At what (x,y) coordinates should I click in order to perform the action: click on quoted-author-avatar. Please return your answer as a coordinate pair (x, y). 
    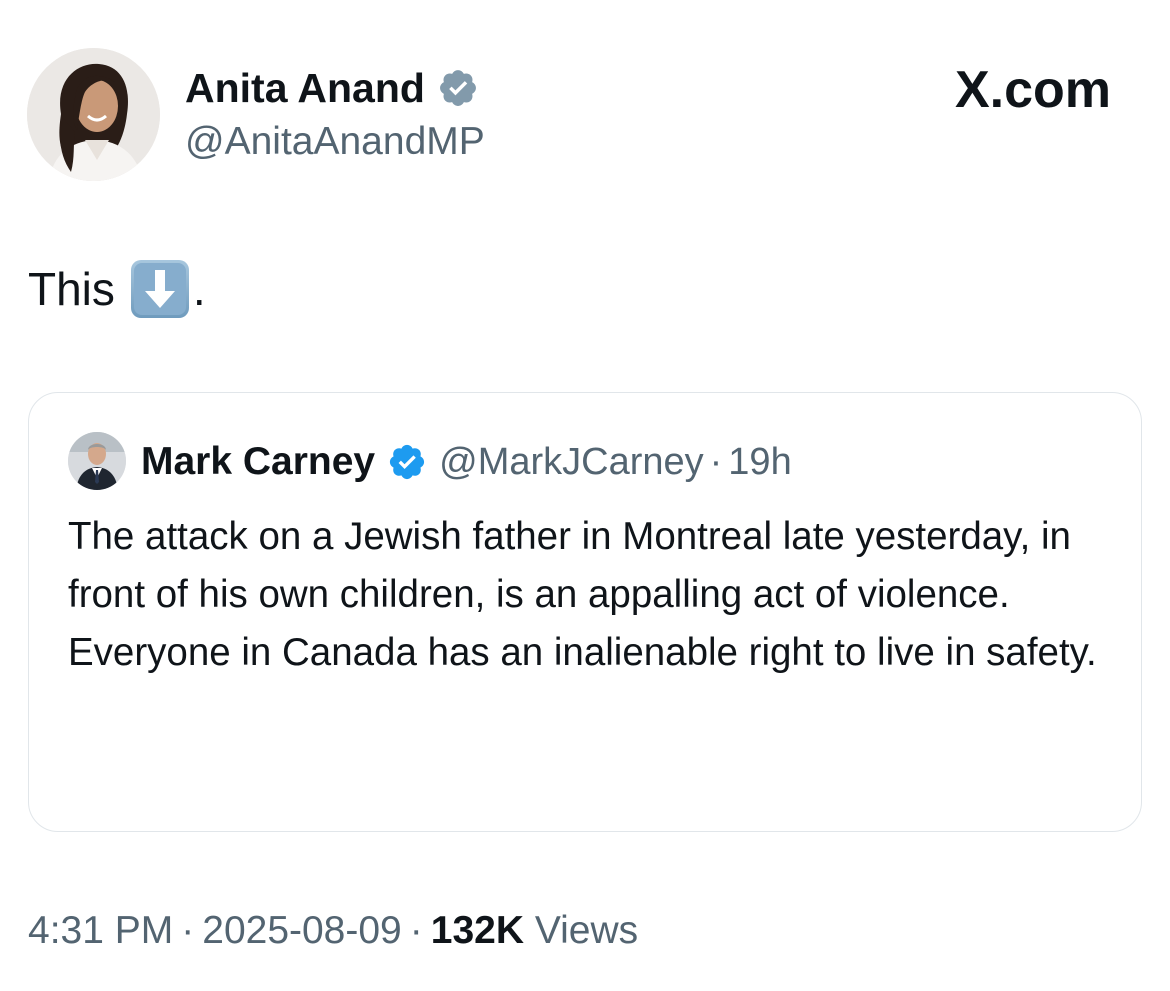
    Looking at the image, I should click on (97, 461).